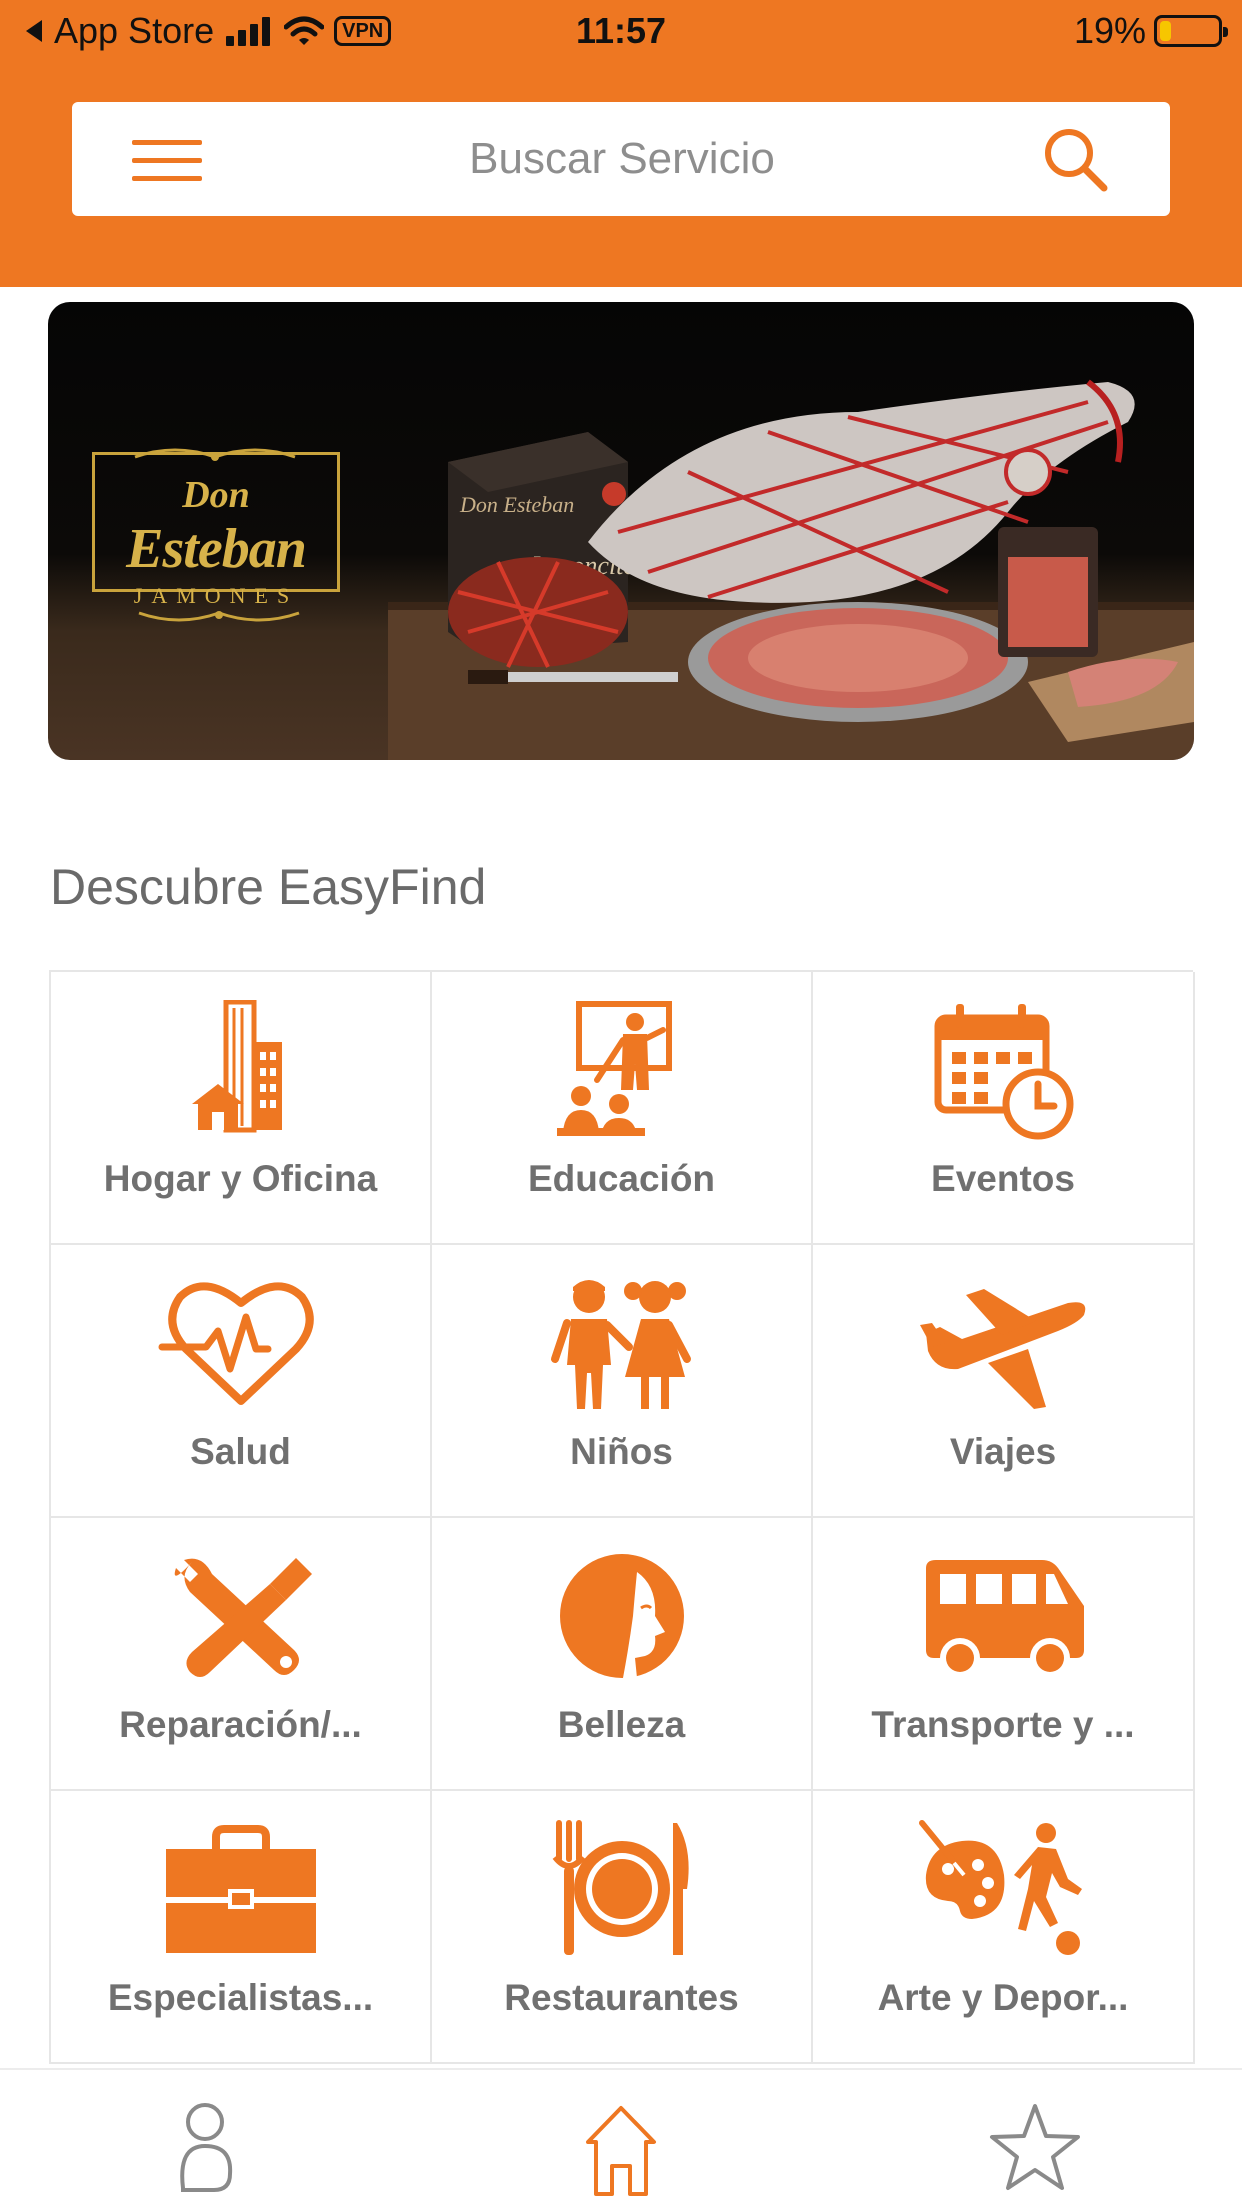 The image size is (1242, 2208). What do you see at coordinates (1191, 31) in the screenshot?
I see `battery-icon` at bounding box center [1191, 31].